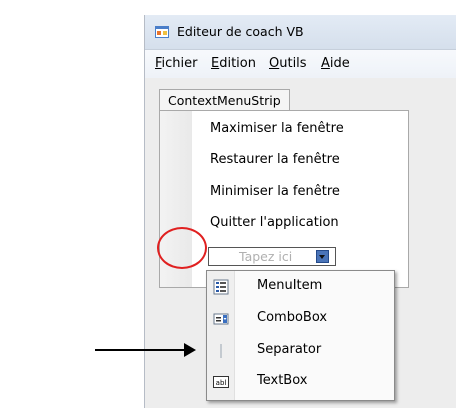 The height and width of the screenshot is (408, 456). Describe the element at coordinates (322, 256) in the screenshot. I see `dropdown-arrow-icon` at that location.